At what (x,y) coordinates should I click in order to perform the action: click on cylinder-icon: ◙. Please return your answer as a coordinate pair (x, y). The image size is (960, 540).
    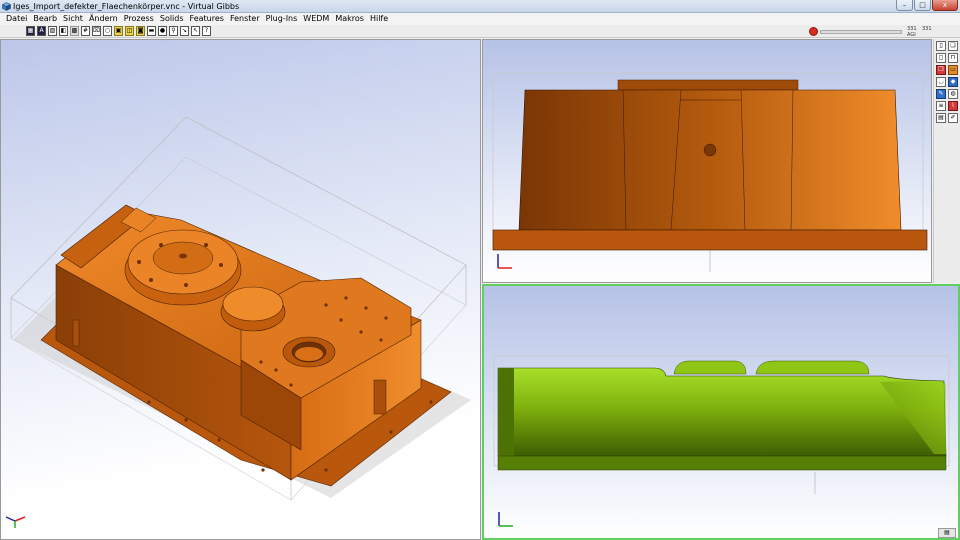
    Looking at the image, I should click on (140, 31).